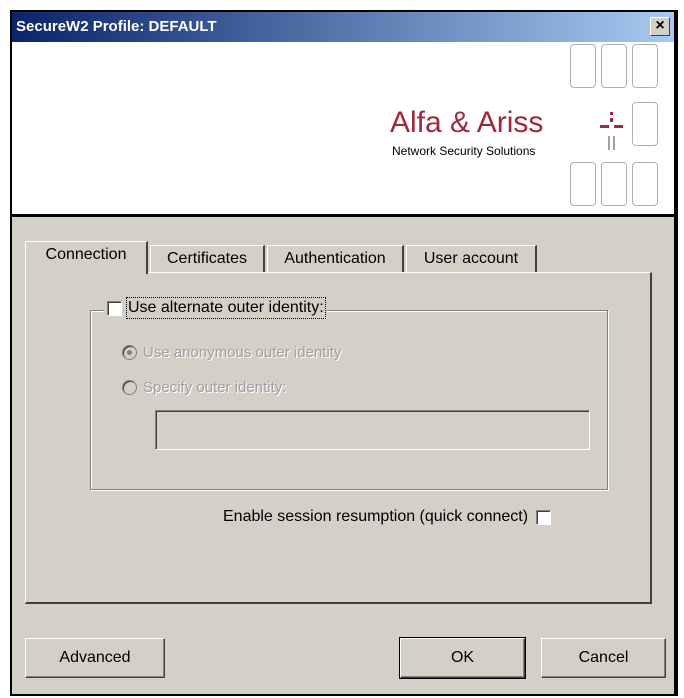  Describe the element at coordinates (462, 658) in the screenshot. I see `ok-button: OK` at that location.